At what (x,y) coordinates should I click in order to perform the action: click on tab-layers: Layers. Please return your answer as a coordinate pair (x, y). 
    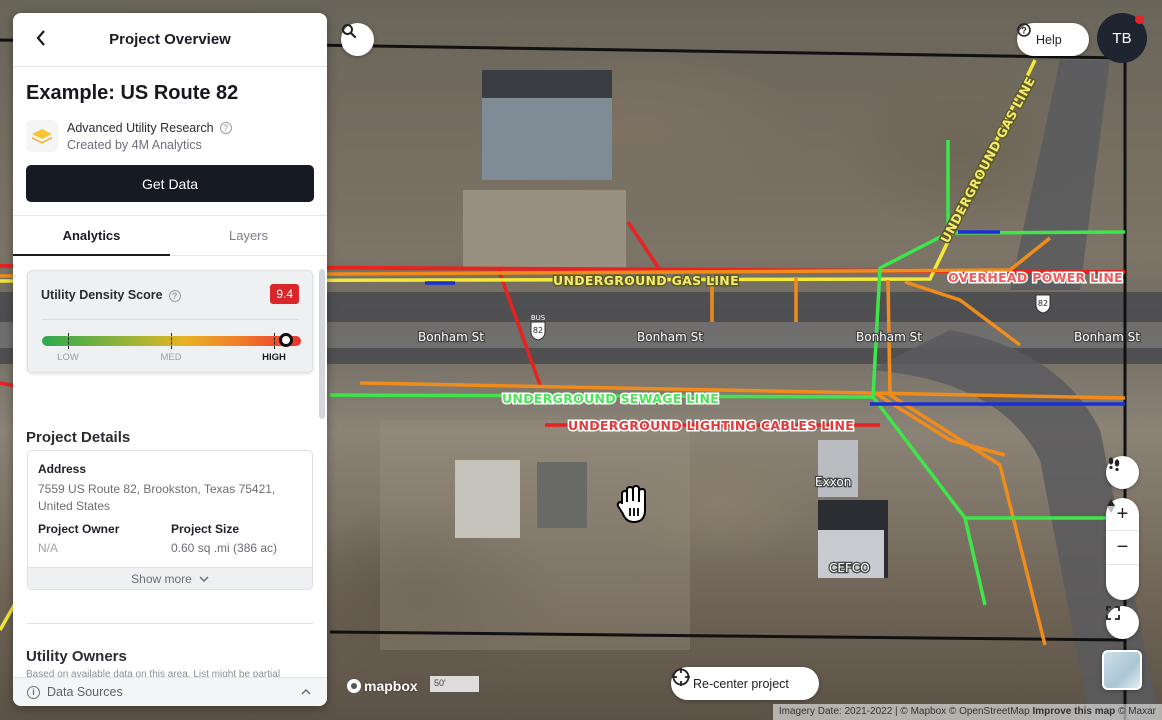
    Looking at the image, I should click on (248, 236).